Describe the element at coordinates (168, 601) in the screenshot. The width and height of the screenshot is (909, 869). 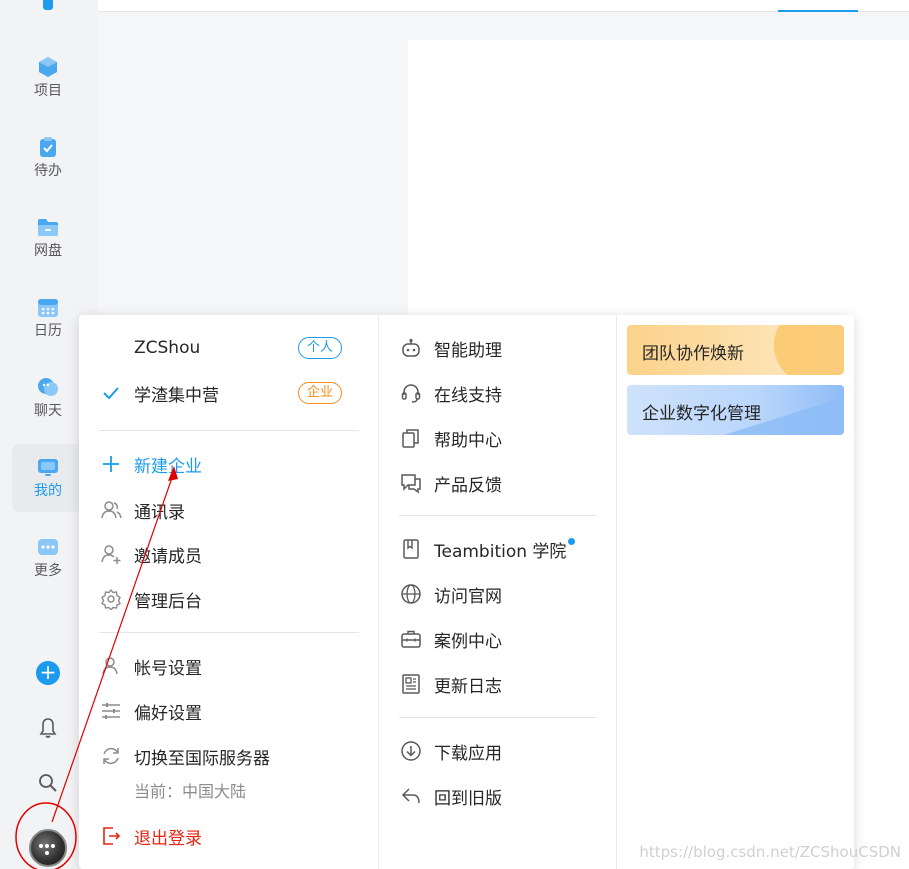
I see `admin-label: 管理后台` at that location.